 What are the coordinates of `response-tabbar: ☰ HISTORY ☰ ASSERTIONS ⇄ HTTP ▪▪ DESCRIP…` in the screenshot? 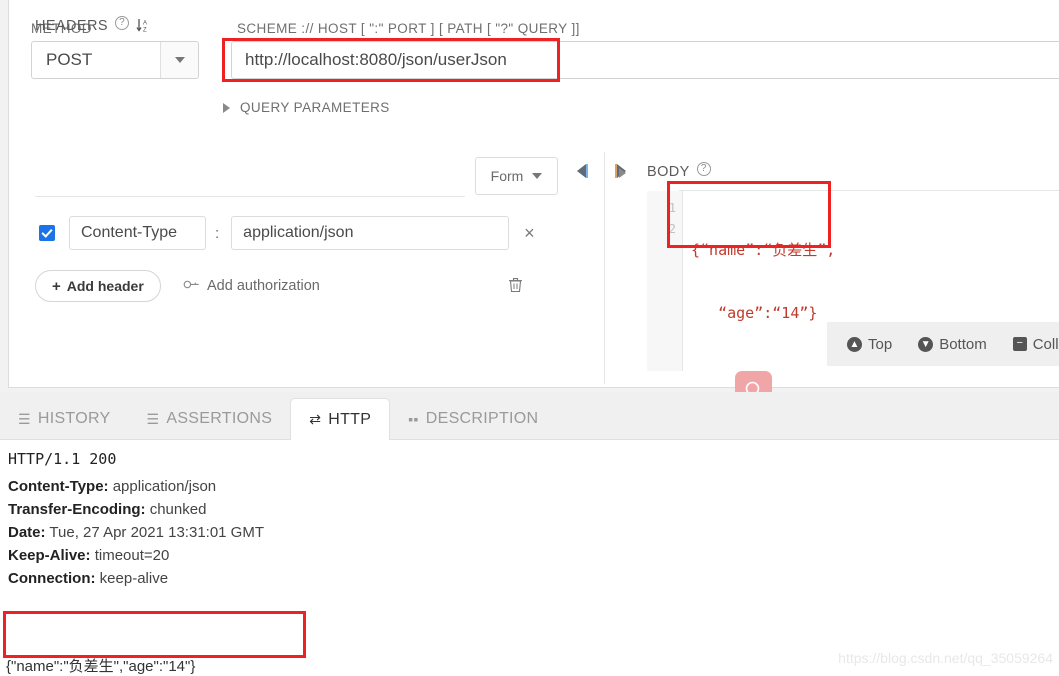 It's located at (529, 416).